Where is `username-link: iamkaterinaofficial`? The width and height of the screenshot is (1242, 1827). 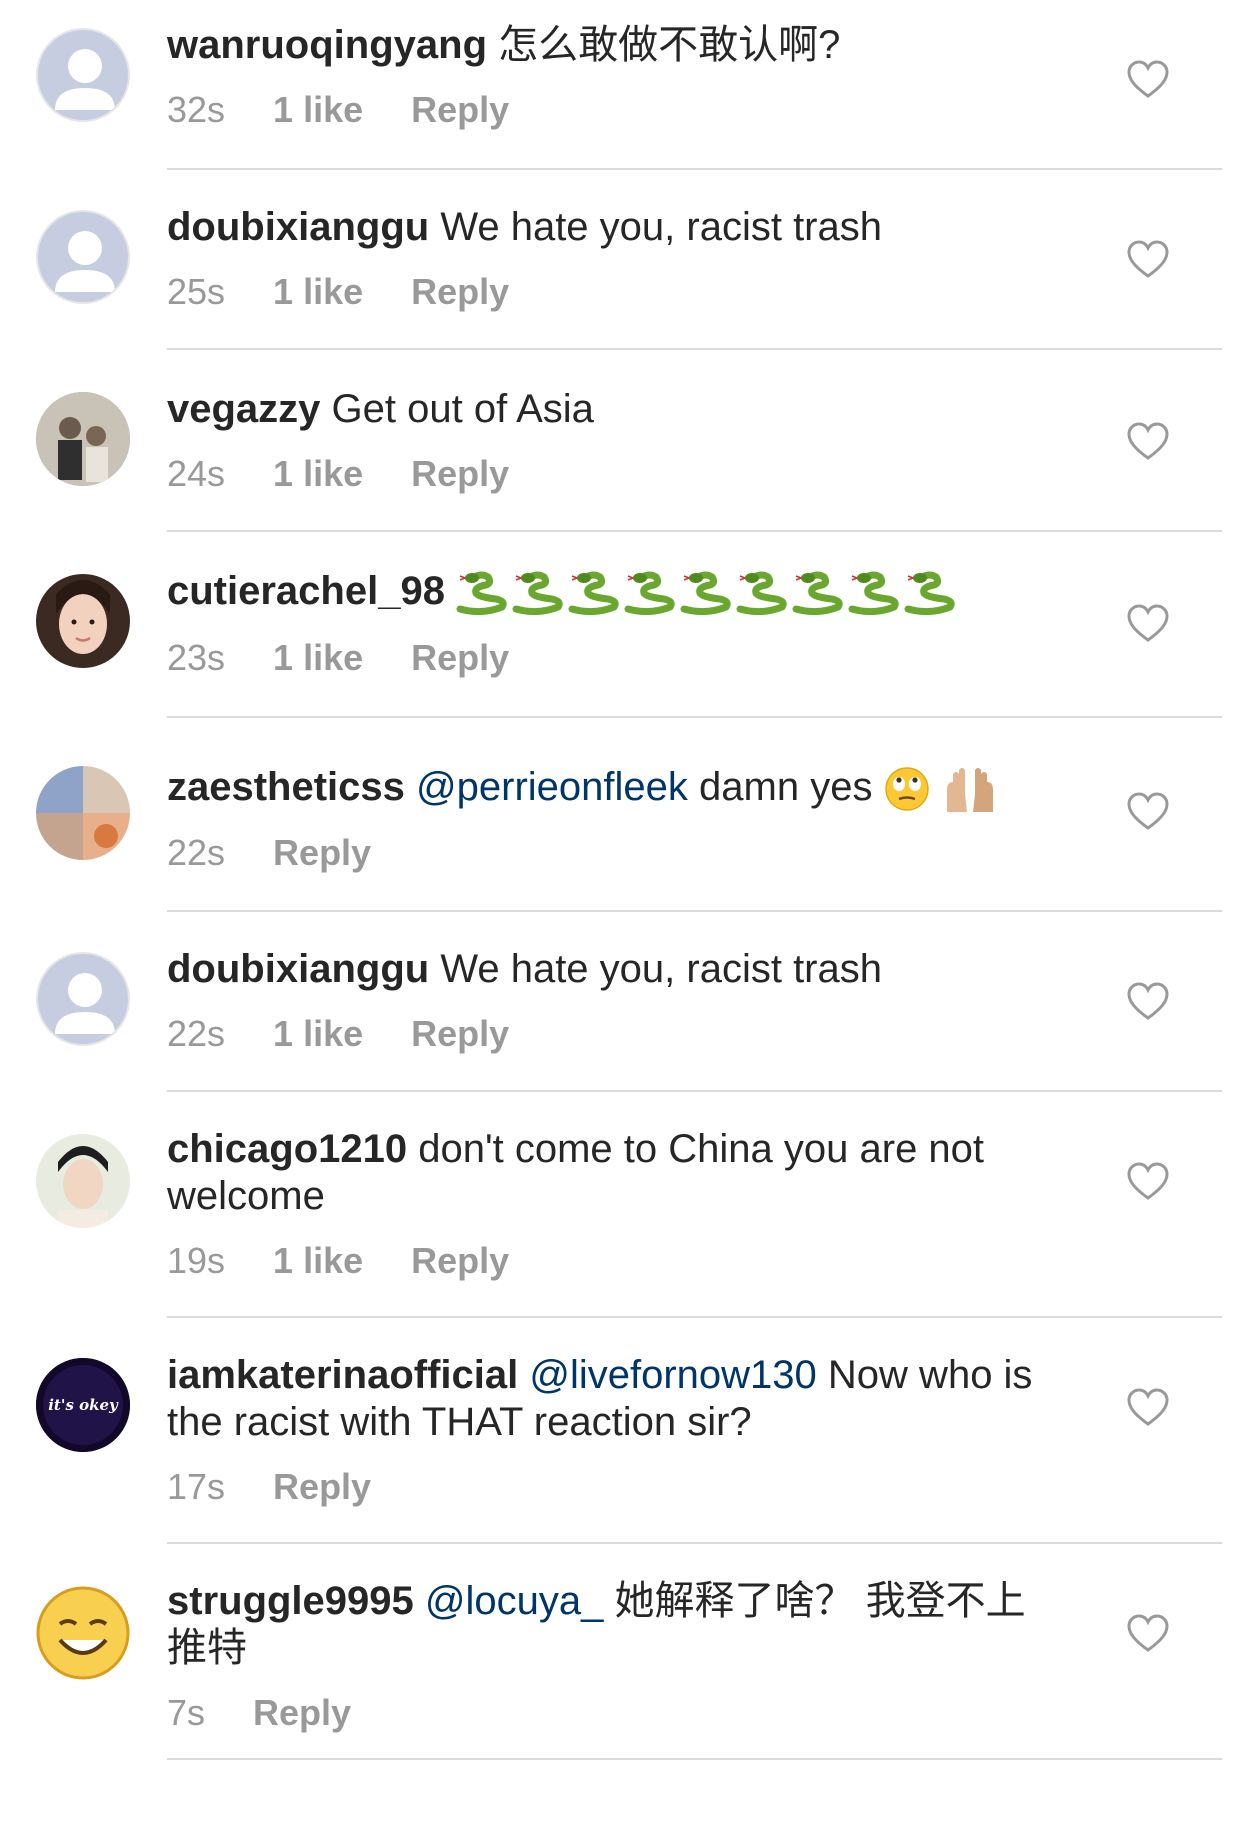 username-link: iamkaterinaofficial is located at coordinates (342, 1375).